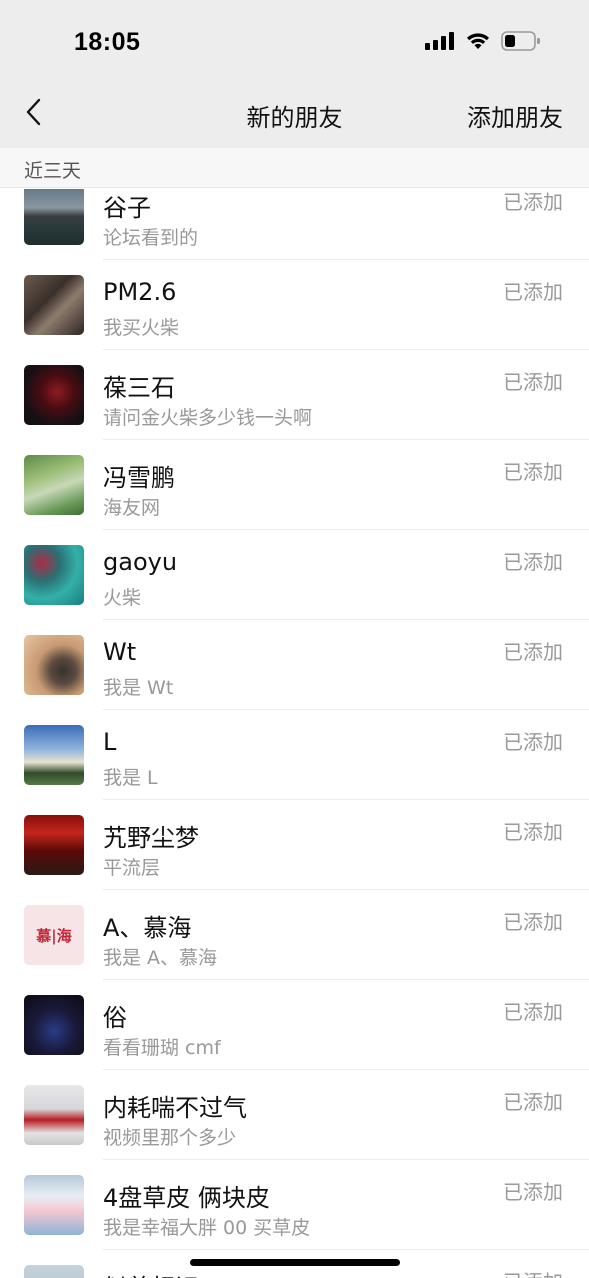 The height and width of the screenshot is (1278, 589). What do you see at coordinates (115, 1018) in the screenshot?
I see `friend-name: 俗` at bounding box center [115, 1018].